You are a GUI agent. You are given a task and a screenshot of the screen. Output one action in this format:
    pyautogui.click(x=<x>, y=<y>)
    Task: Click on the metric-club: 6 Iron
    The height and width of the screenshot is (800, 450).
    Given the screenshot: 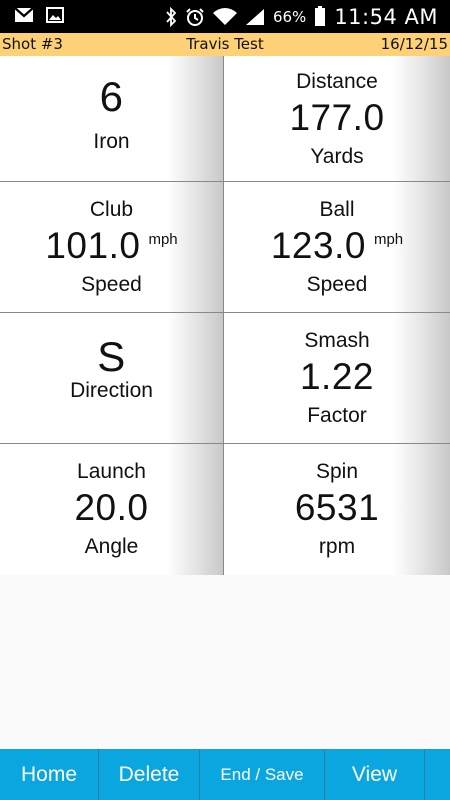 What is the action you would take?
    pyautogui.click(x=112, y=119)
    